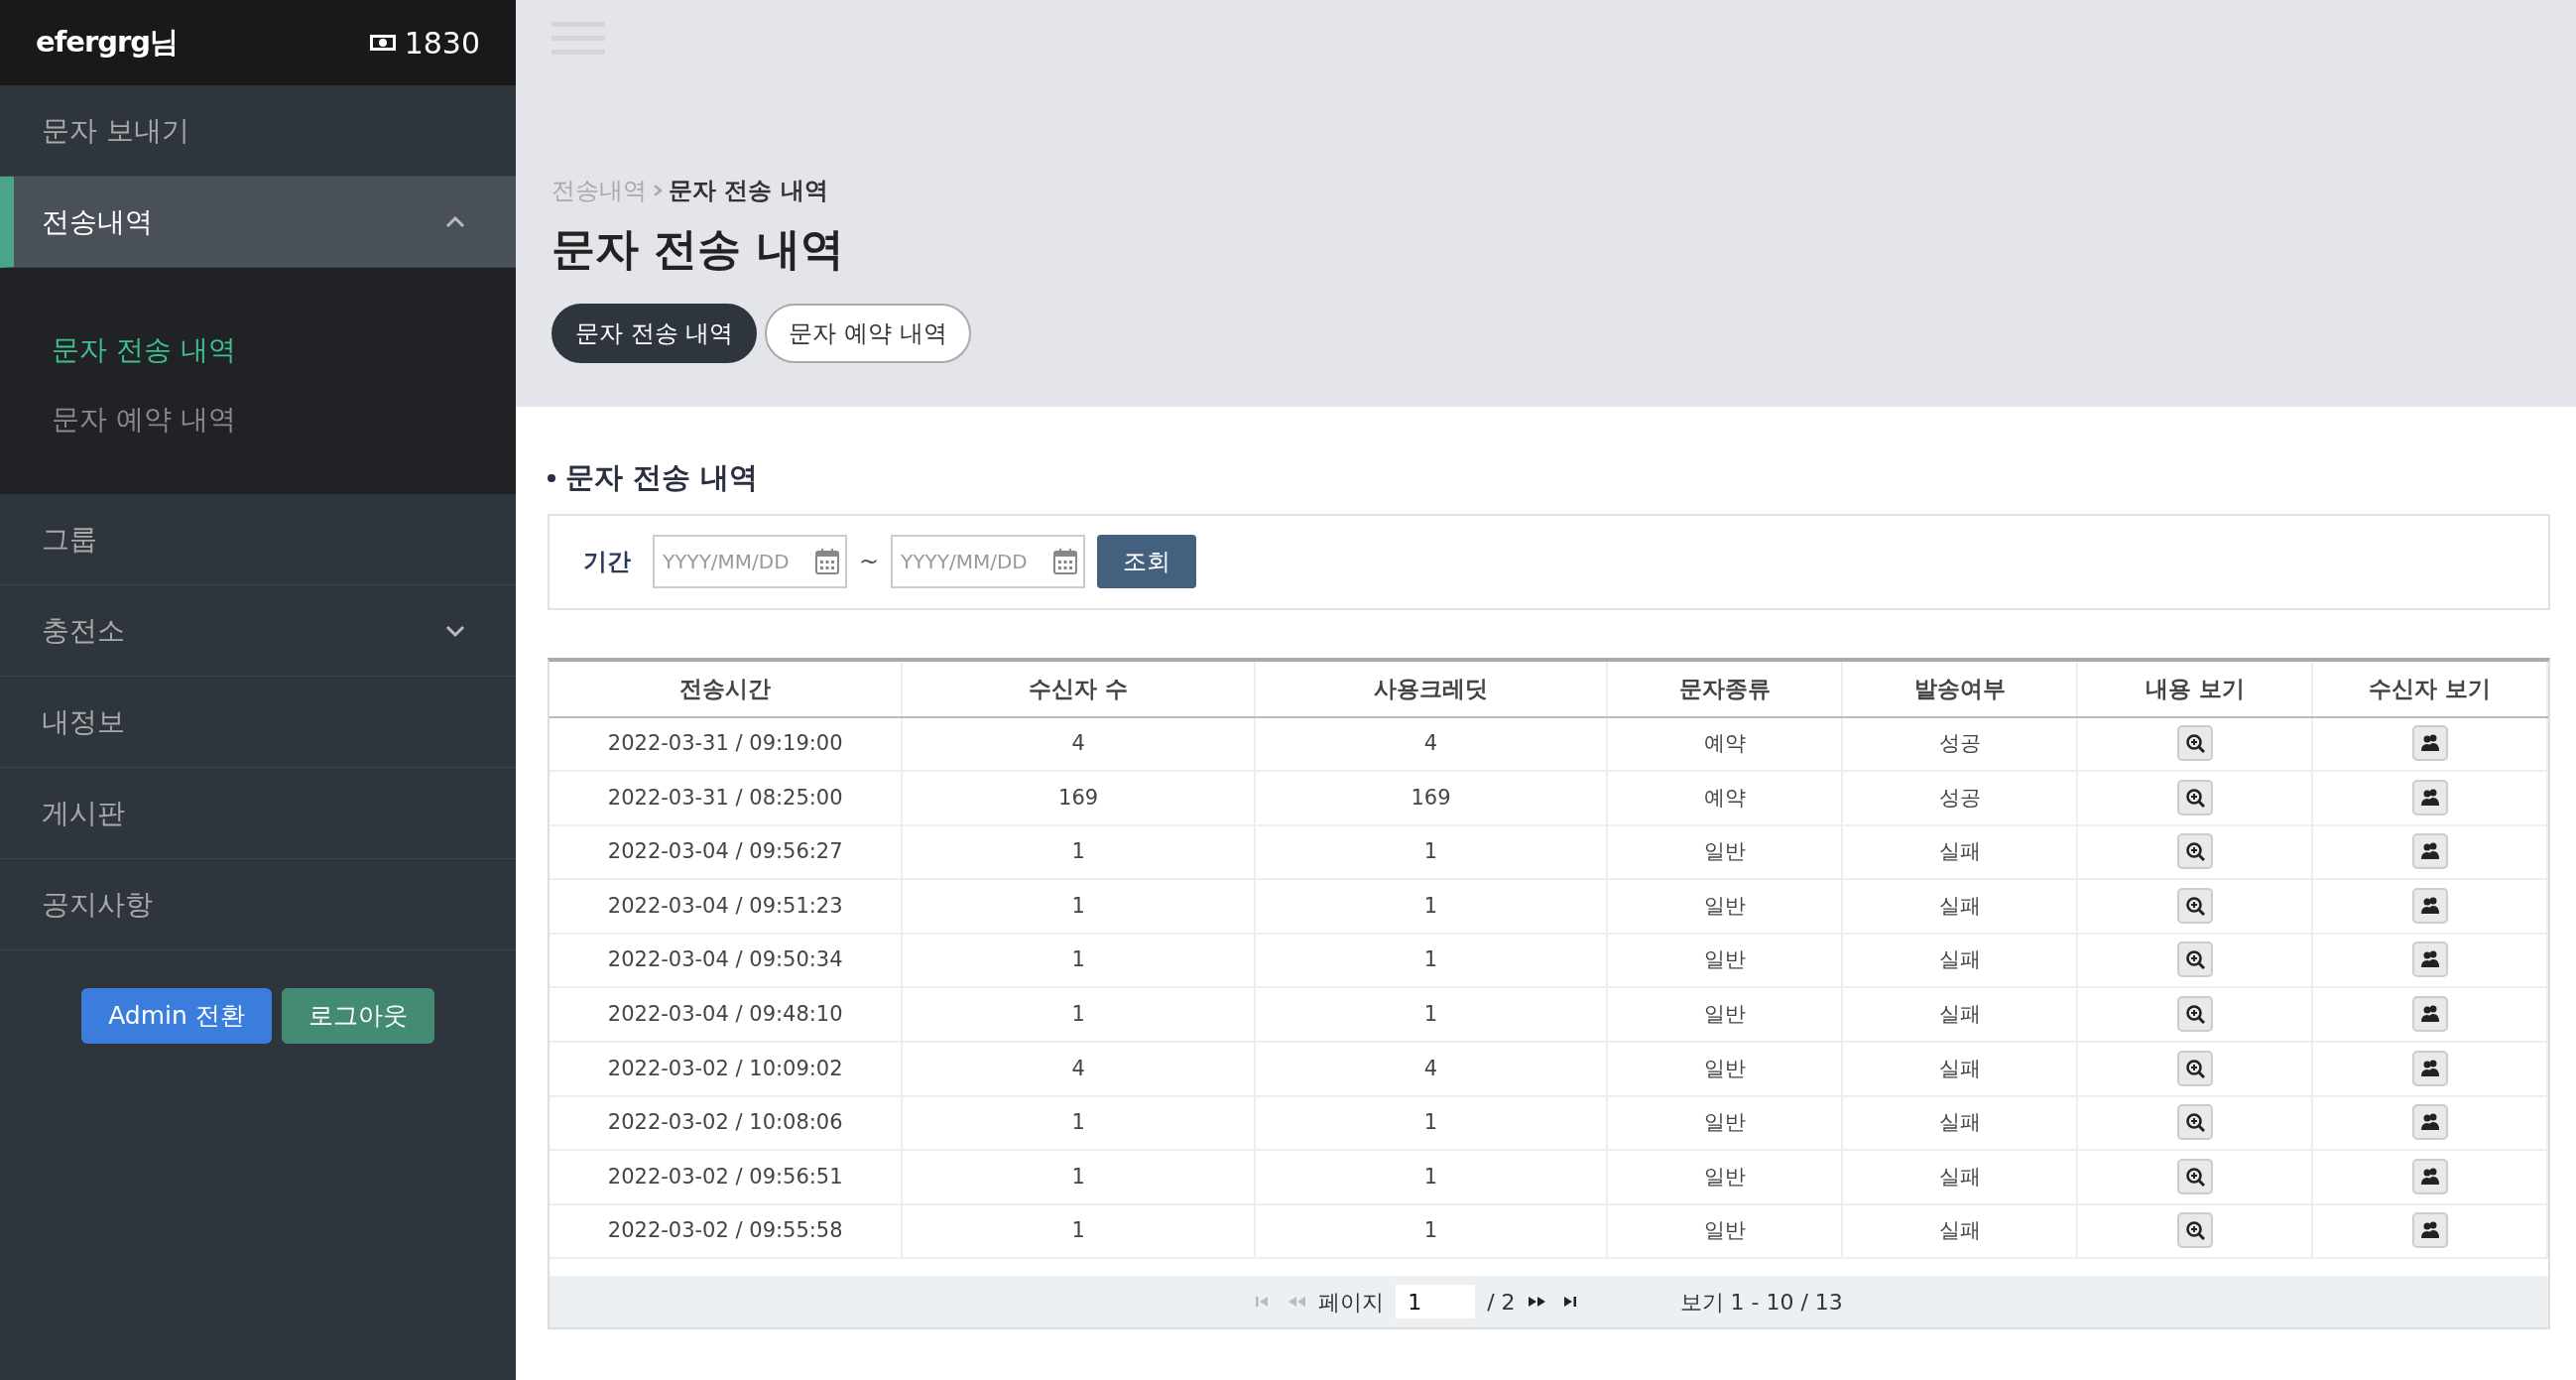 The height and width of the screenshot is (1380, 2576). What do you see at coordinates (1431, 1069) in the screenshot?
I see `table-cell: 4` at bounding box center [1431, 1069].